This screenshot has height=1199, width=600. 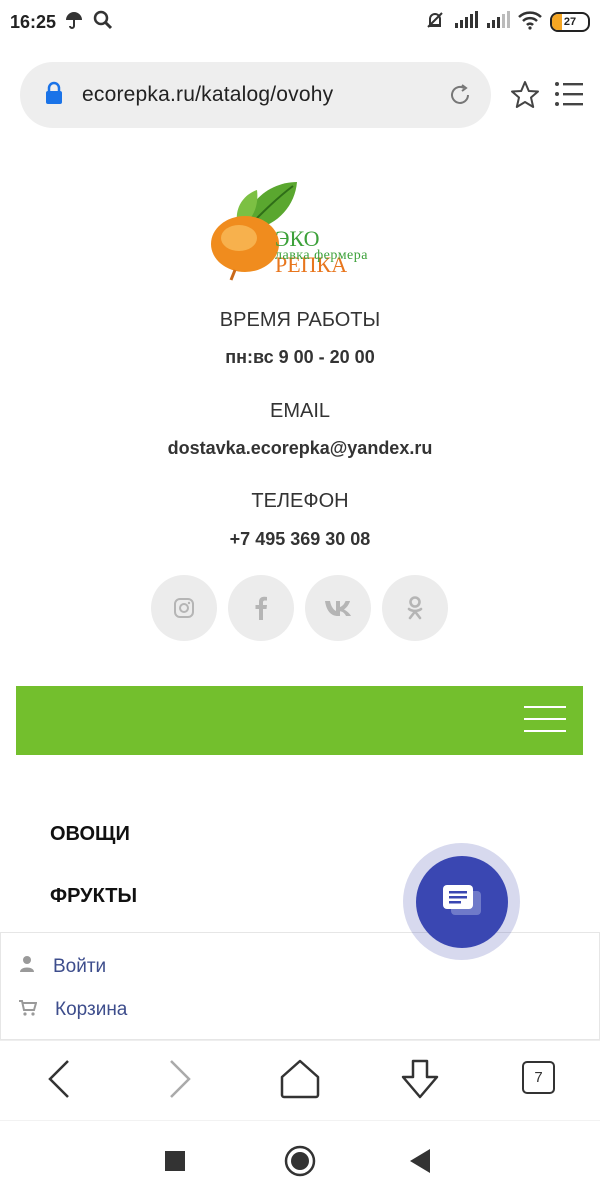 What do you see at coordinates (207, 95) in the screenshot?
I see `url-text: ecorepka.ru/katalog/ovohy` at bounding box center [207, 95].